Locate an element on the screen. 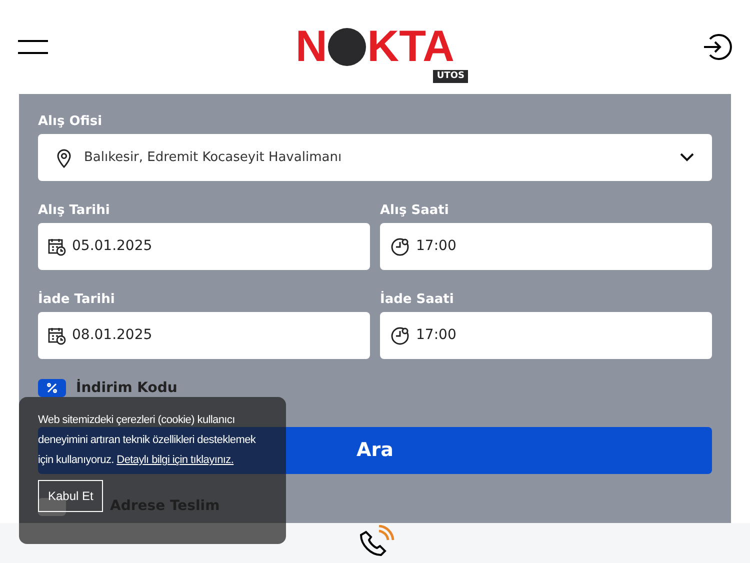 The height and width of the screenshot is (563, 750). location-pin-icon is located at coordinates (64, 158).